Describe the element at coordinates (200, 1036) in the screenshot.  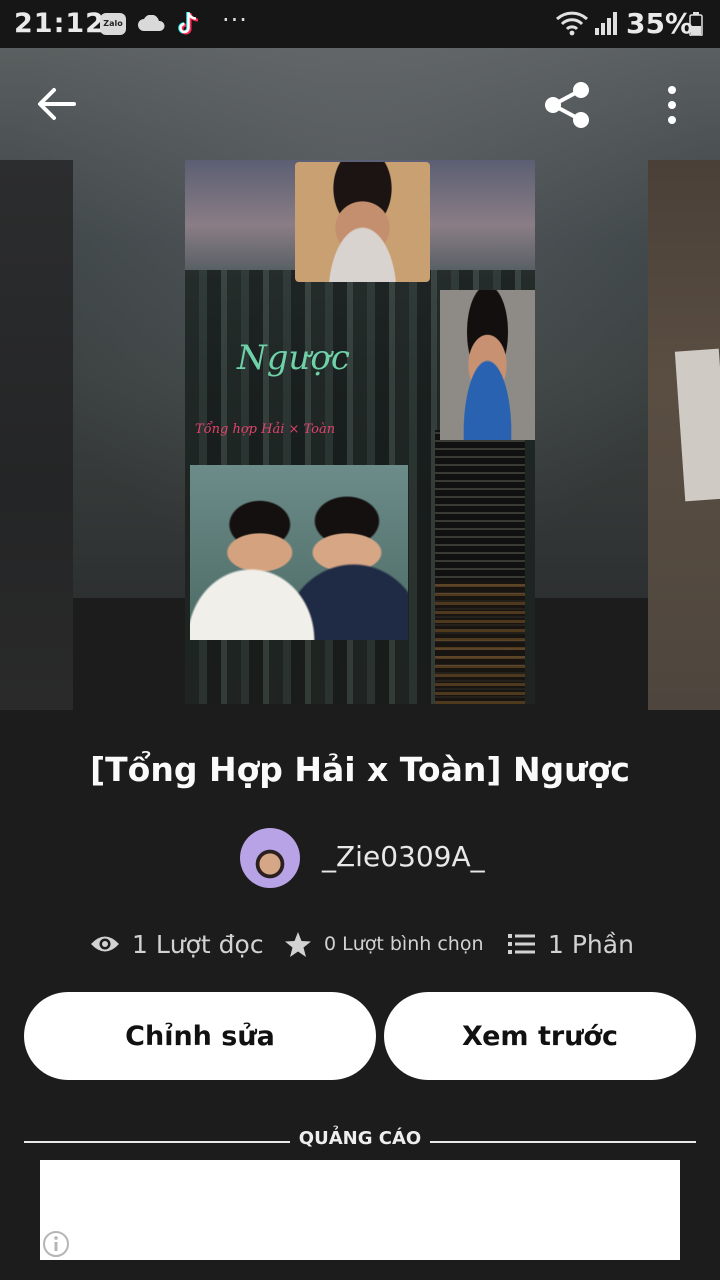
I see `edit-button: Chỉnh sửa` at that location.